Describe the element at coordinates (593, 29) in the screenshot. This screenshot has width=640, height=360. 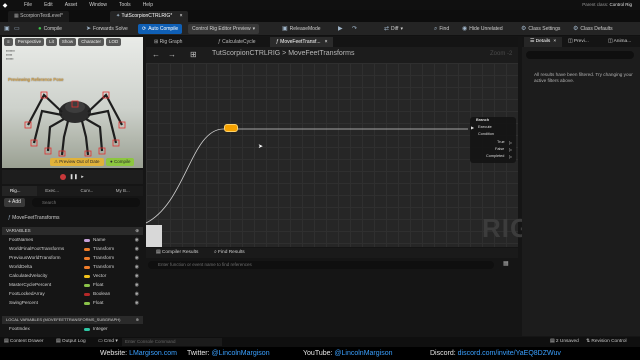
I see `class-defaults-button: ⚙ Class Defaults` at that location.